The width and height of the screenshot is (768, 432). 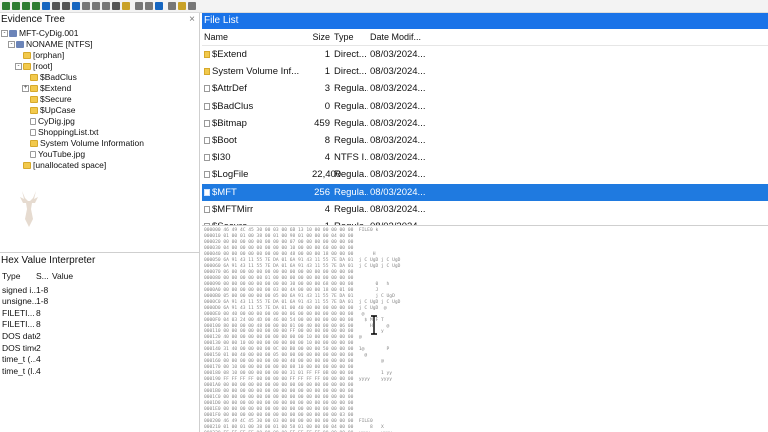 I want to click on tree-item: - [root], so click(x=99, y=66).